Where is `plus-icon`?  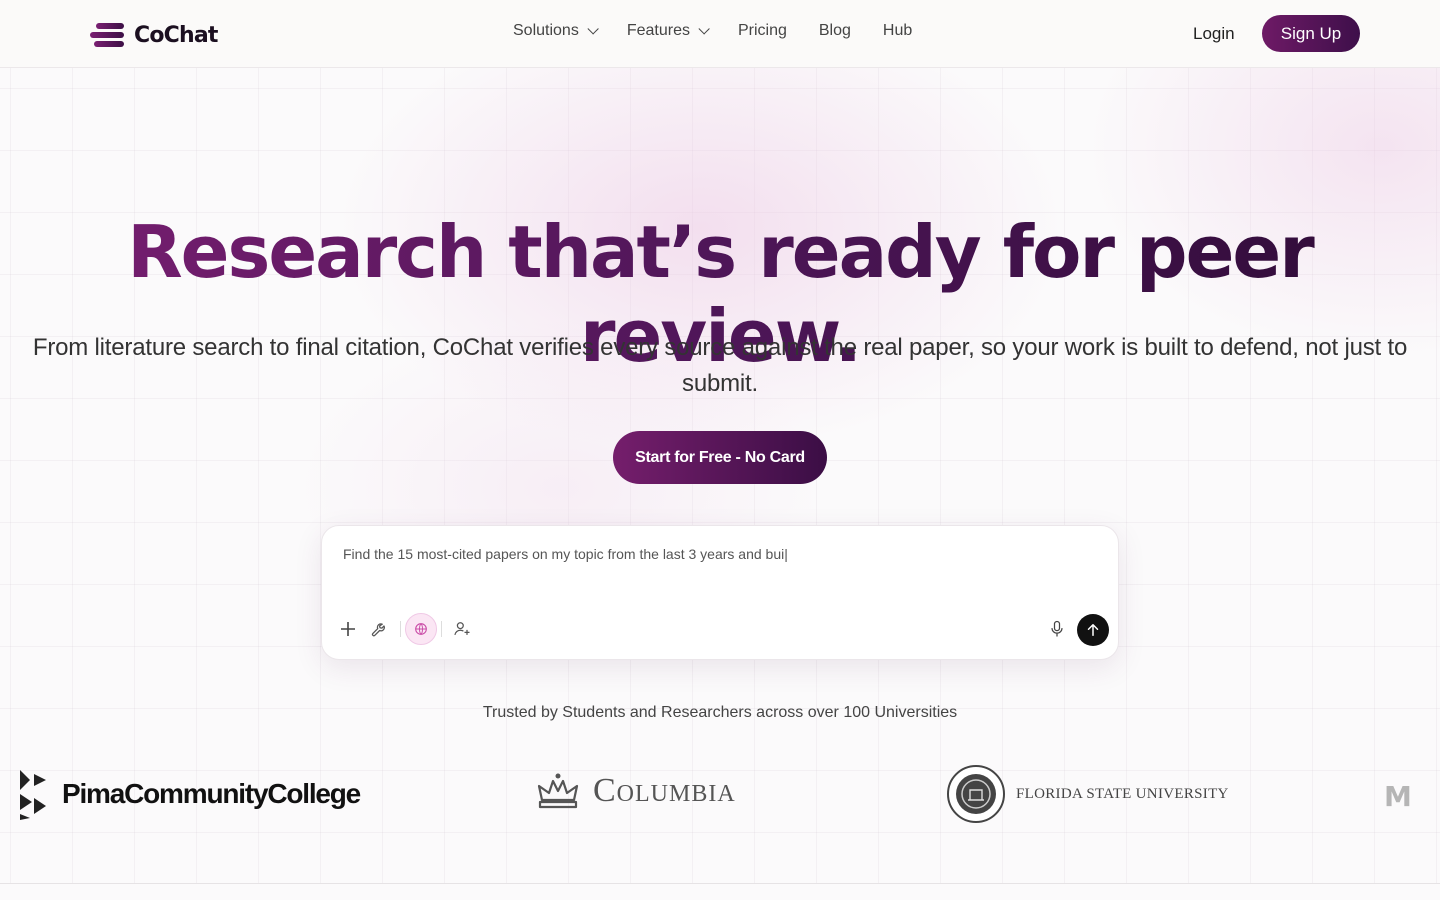 plus-icon is located at coordinates (348, 629).